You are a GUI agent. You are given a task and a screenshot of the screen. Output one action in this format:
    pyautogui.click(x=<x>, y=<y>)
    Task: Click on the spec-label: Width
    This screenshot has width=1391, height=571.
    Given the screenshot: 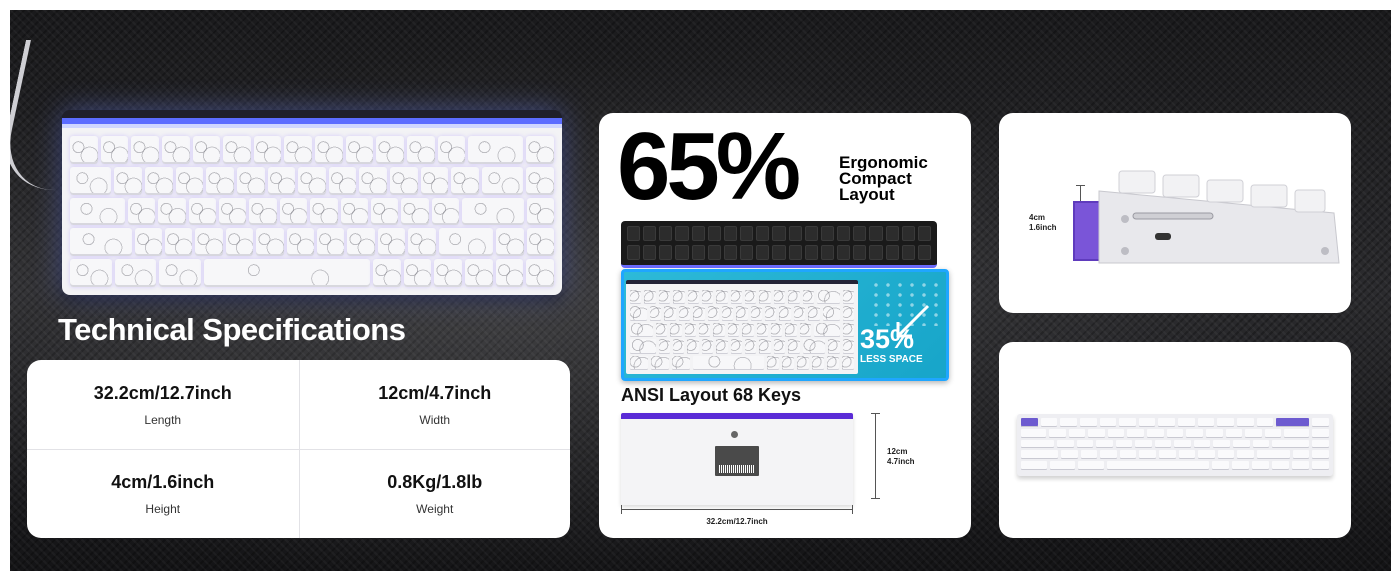 What is the action you would take?
    pyautogui.click(x=435, y=419)
    